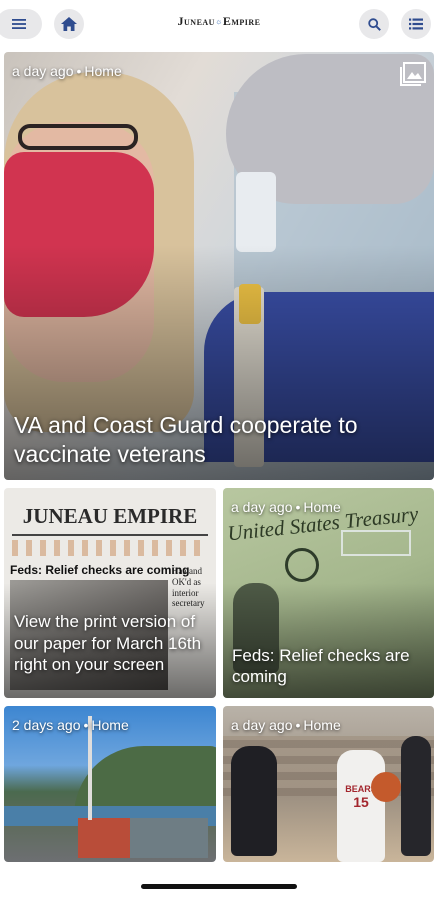 The height and width of the screenshot is (900, 438). What do you see at coordinates (110, 535) in the screenshot?
I see `newspaper-rule` at bounding box center [110, 535].